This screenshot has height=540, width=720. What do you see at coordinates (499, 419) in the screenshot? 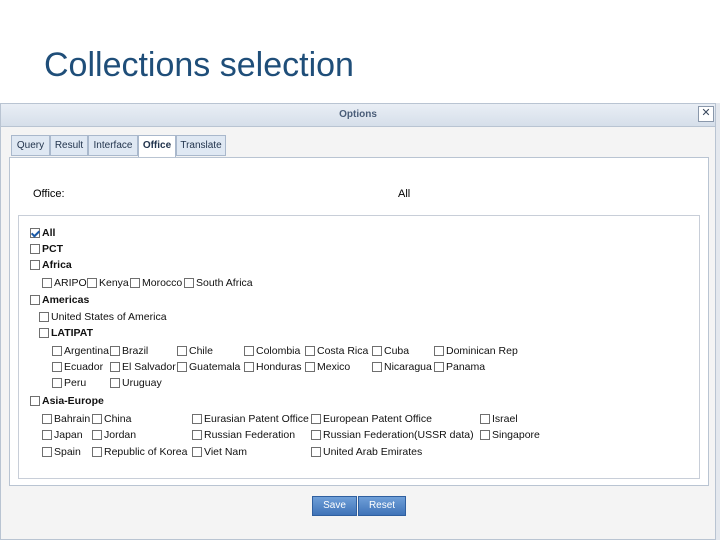
I see `checkbox-israel: Israel` at bounding box center [499, 419].